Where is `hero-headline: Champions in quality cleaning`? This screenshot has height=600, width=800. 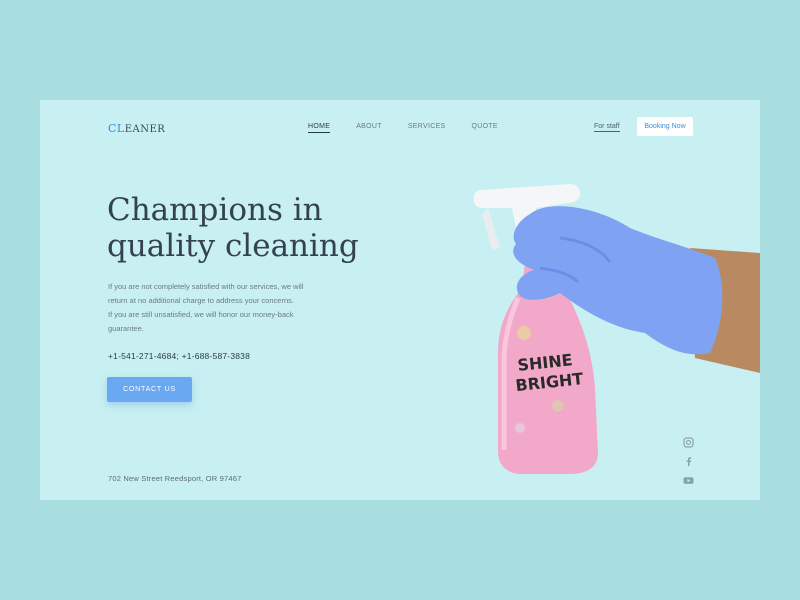
hero-headline: Champions in quality cleaning is located at coordinates (252, 228).